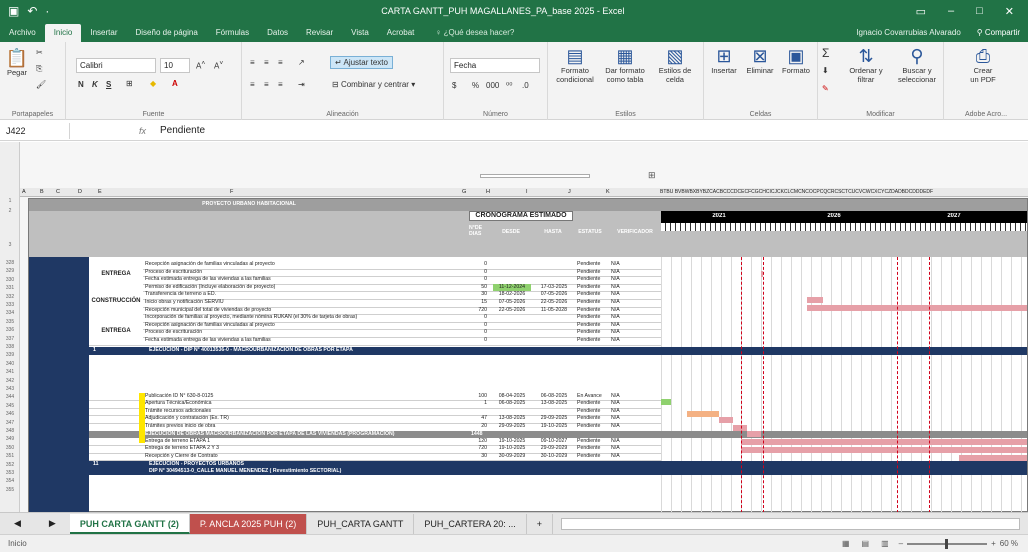 The height and width of the screenshot is (552, 1028). What do you see at coordinates (305, 396) in the screenshot?
I see `task-description: Publicación ID N° 630-8-0125` at bounding box center [305, 396].